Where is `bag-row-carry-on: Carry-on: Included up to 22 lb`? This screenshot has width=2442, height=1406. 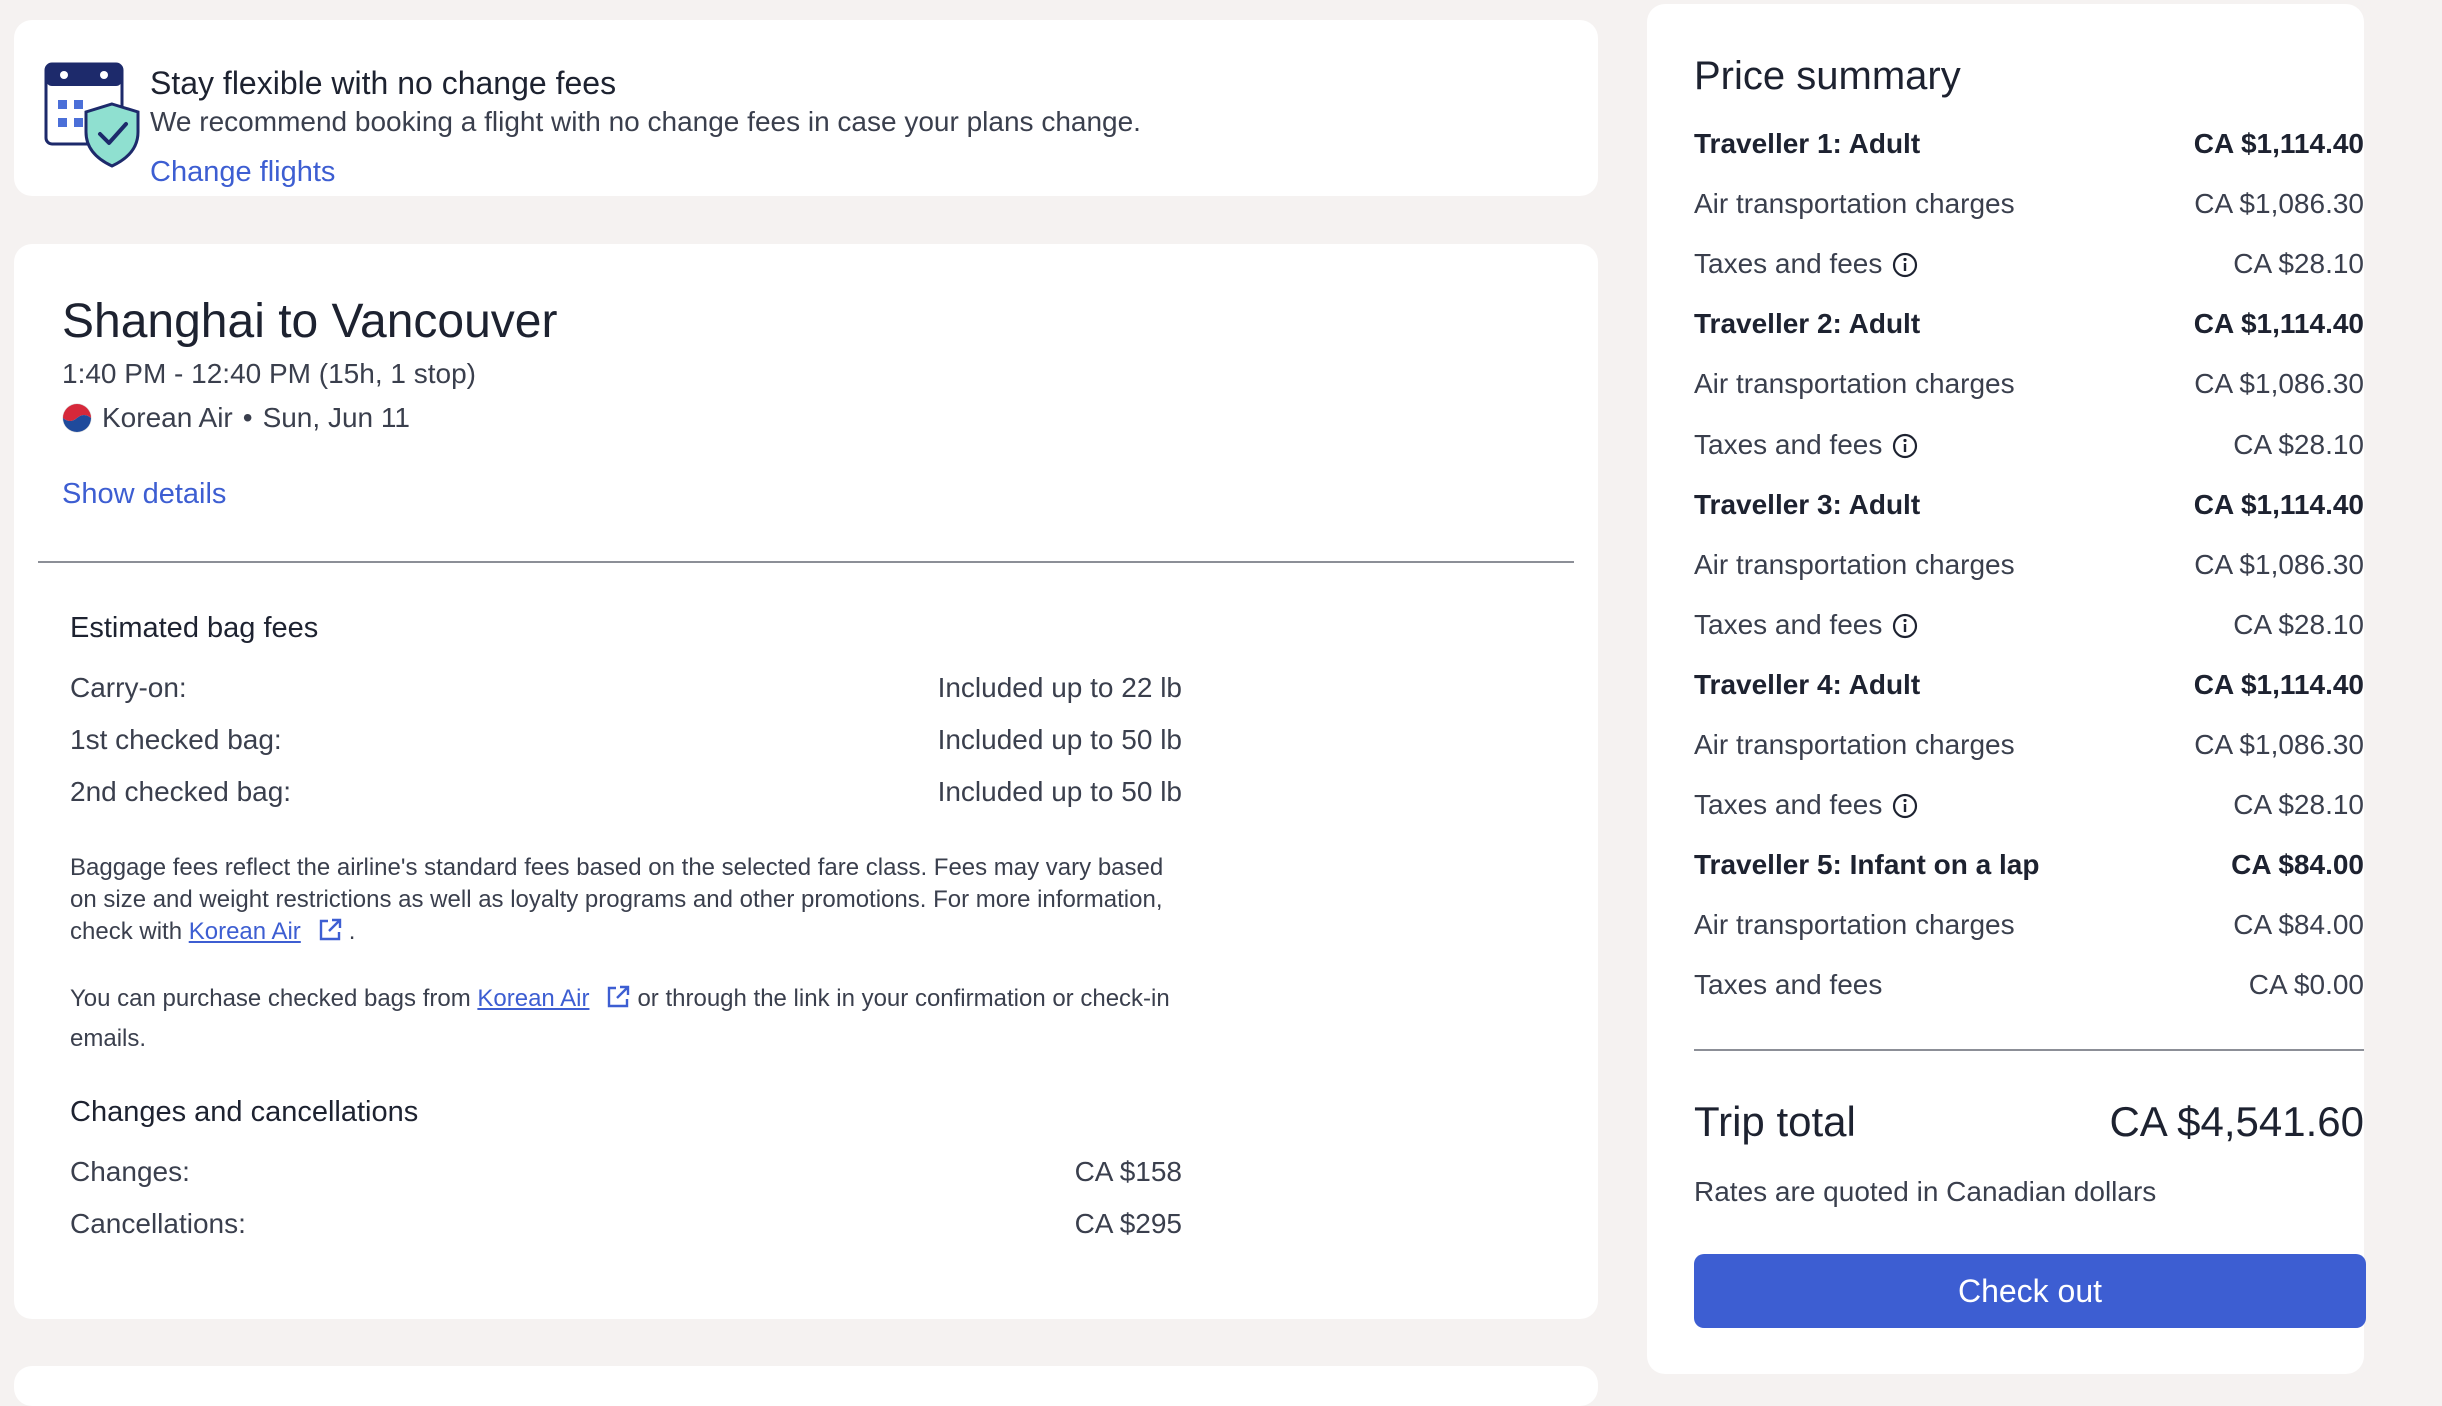
bag-row-carry-on: Carry-on: Included up to 22 lb is located at coordinates (626, 688).